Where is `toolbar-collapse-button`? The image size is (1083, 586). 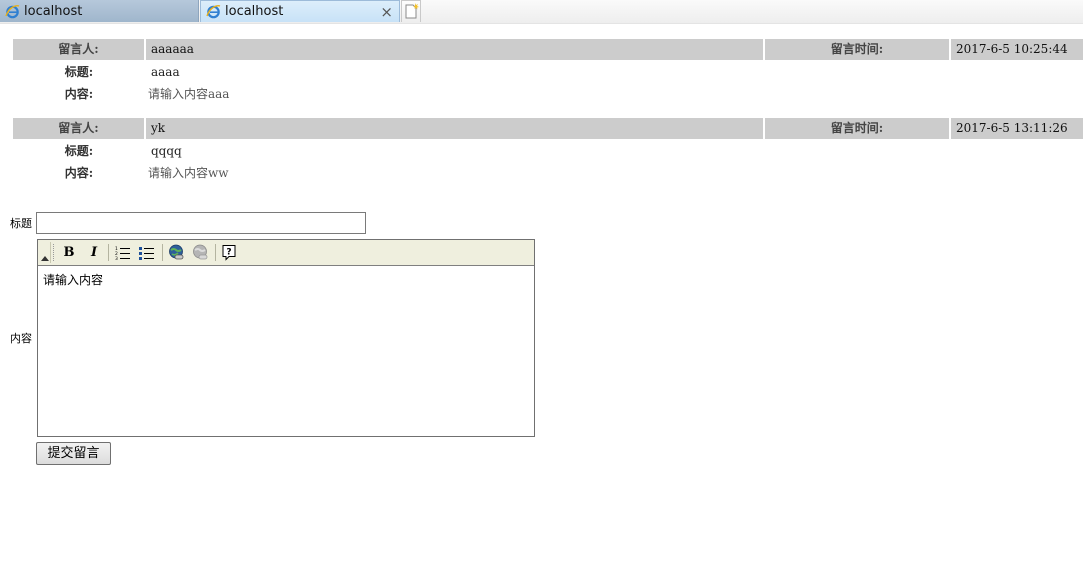 toolbar-collapse-button is located at coordinates (45, 252).